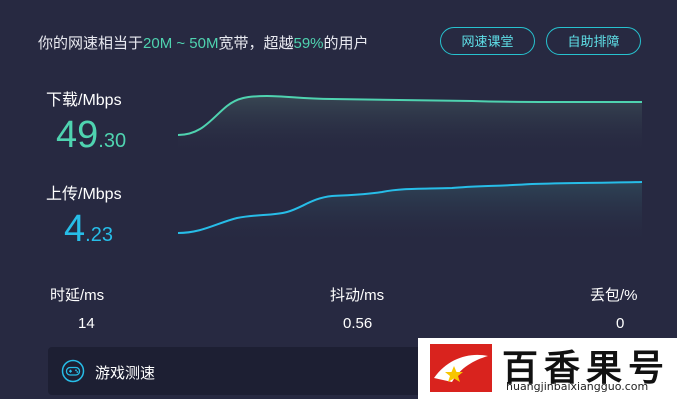  What do you see at coordinates (84, 194) in the screenshot?
I see `upload-label: 上传/Mbps` at bounding box center [84, 194].